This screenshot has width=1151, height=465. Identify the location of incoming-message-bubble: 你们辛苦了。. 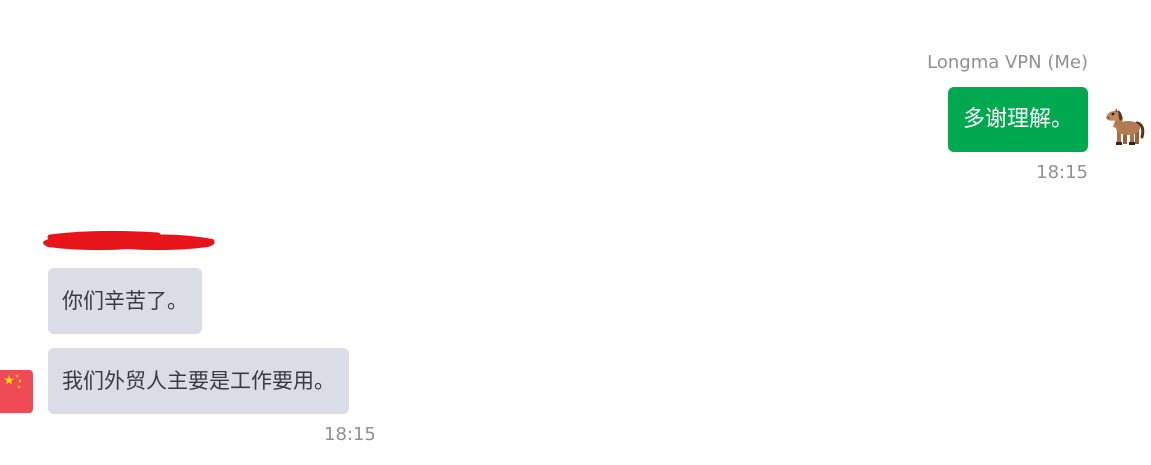
(125, 301).